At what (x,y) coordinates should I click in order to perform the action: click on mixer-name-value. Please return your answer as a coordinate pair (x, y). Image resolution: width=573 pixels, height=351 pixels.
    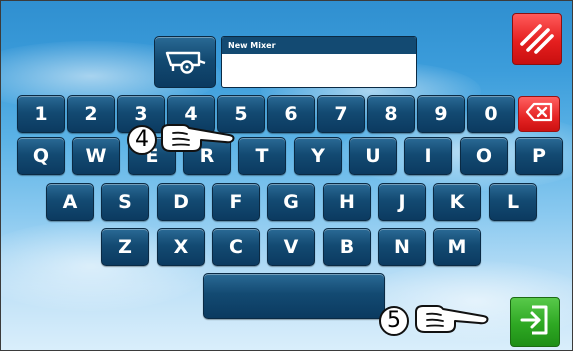
    Looking at the image, I should click on (319, 70).